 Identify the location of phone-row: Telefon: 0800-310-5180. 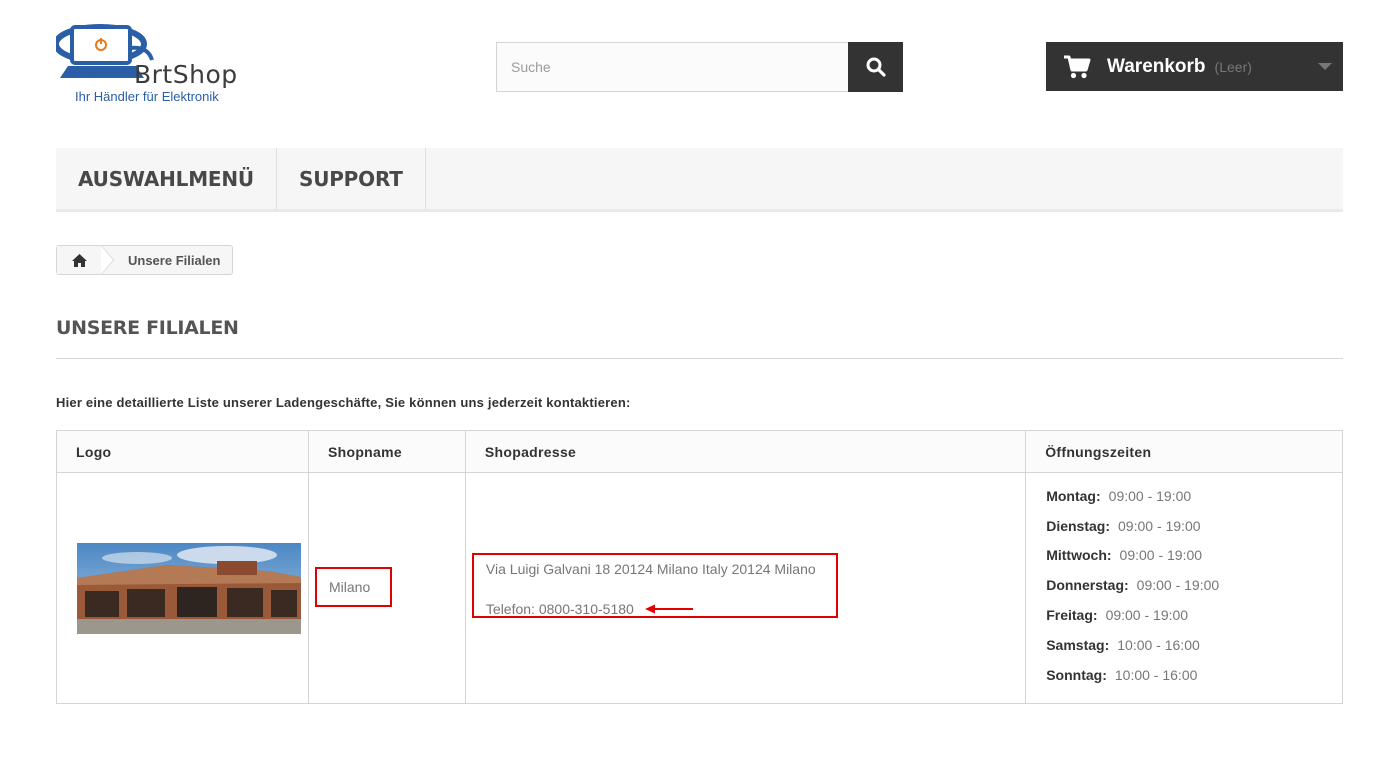
(661, 609).